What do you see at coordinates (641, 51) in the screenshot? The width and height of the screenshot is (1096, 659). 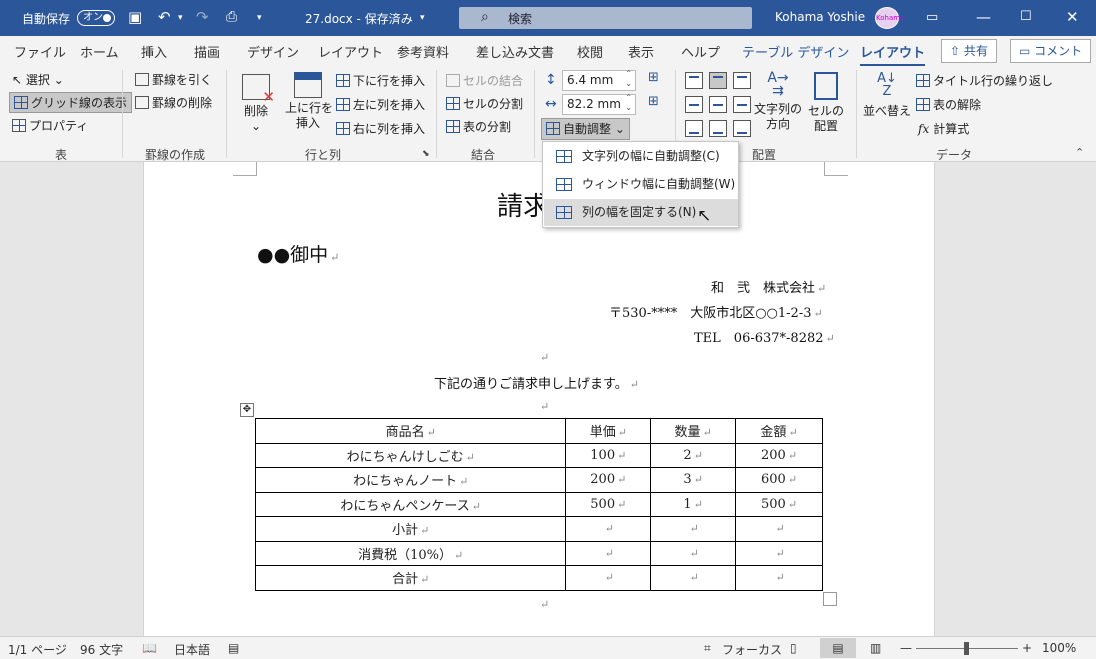 I see `tab-view: 表示` at bounding box center [641, 51].